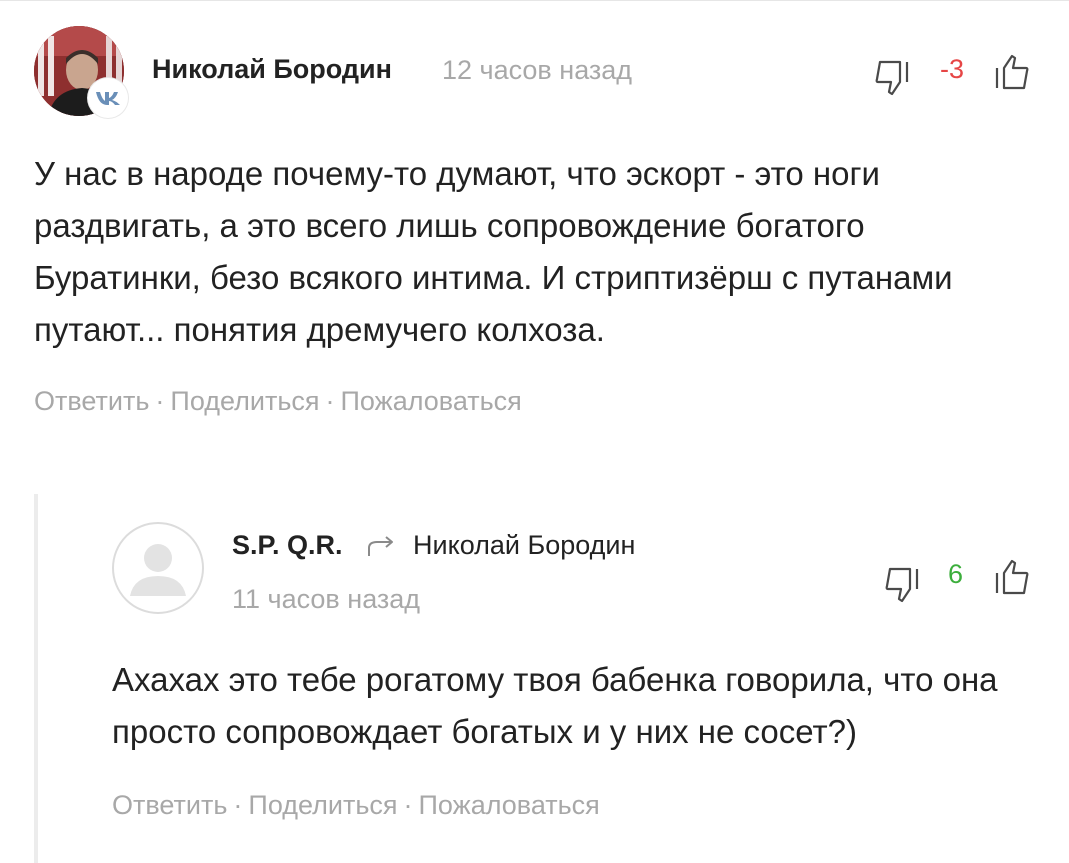  Describe the element at coordinates (272, 69) in the screenshot. I see `comment-author: Николай Бородин` at that location.